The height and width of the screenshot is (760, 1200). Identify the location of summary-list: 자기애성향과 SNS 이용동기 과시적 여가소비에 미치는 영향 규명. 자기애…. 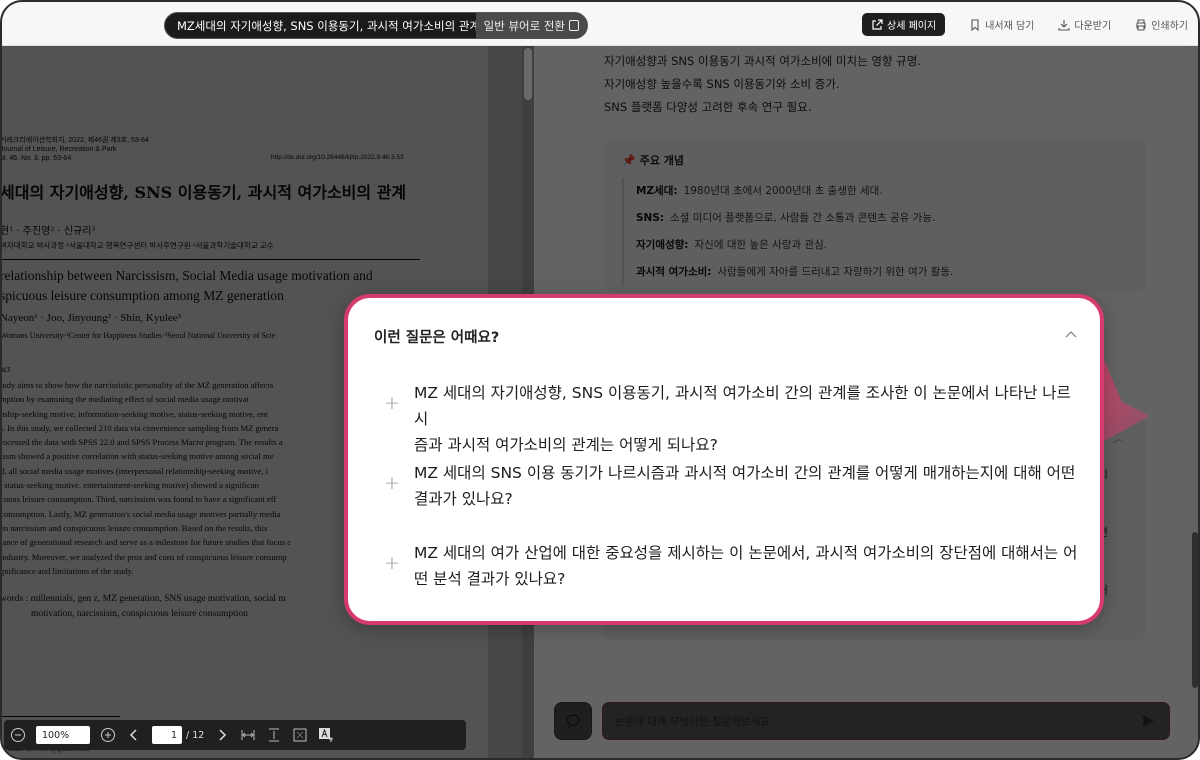
(762, 84).